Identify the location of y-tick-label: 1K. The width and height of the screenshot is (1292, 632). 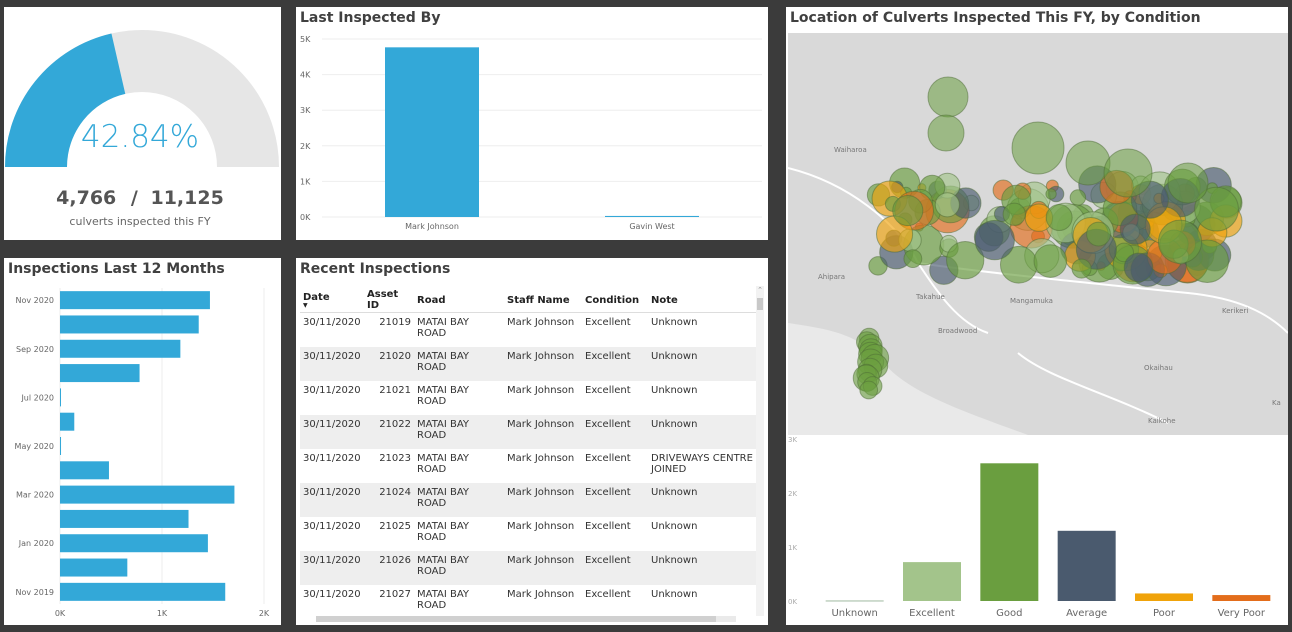
(792, 548).